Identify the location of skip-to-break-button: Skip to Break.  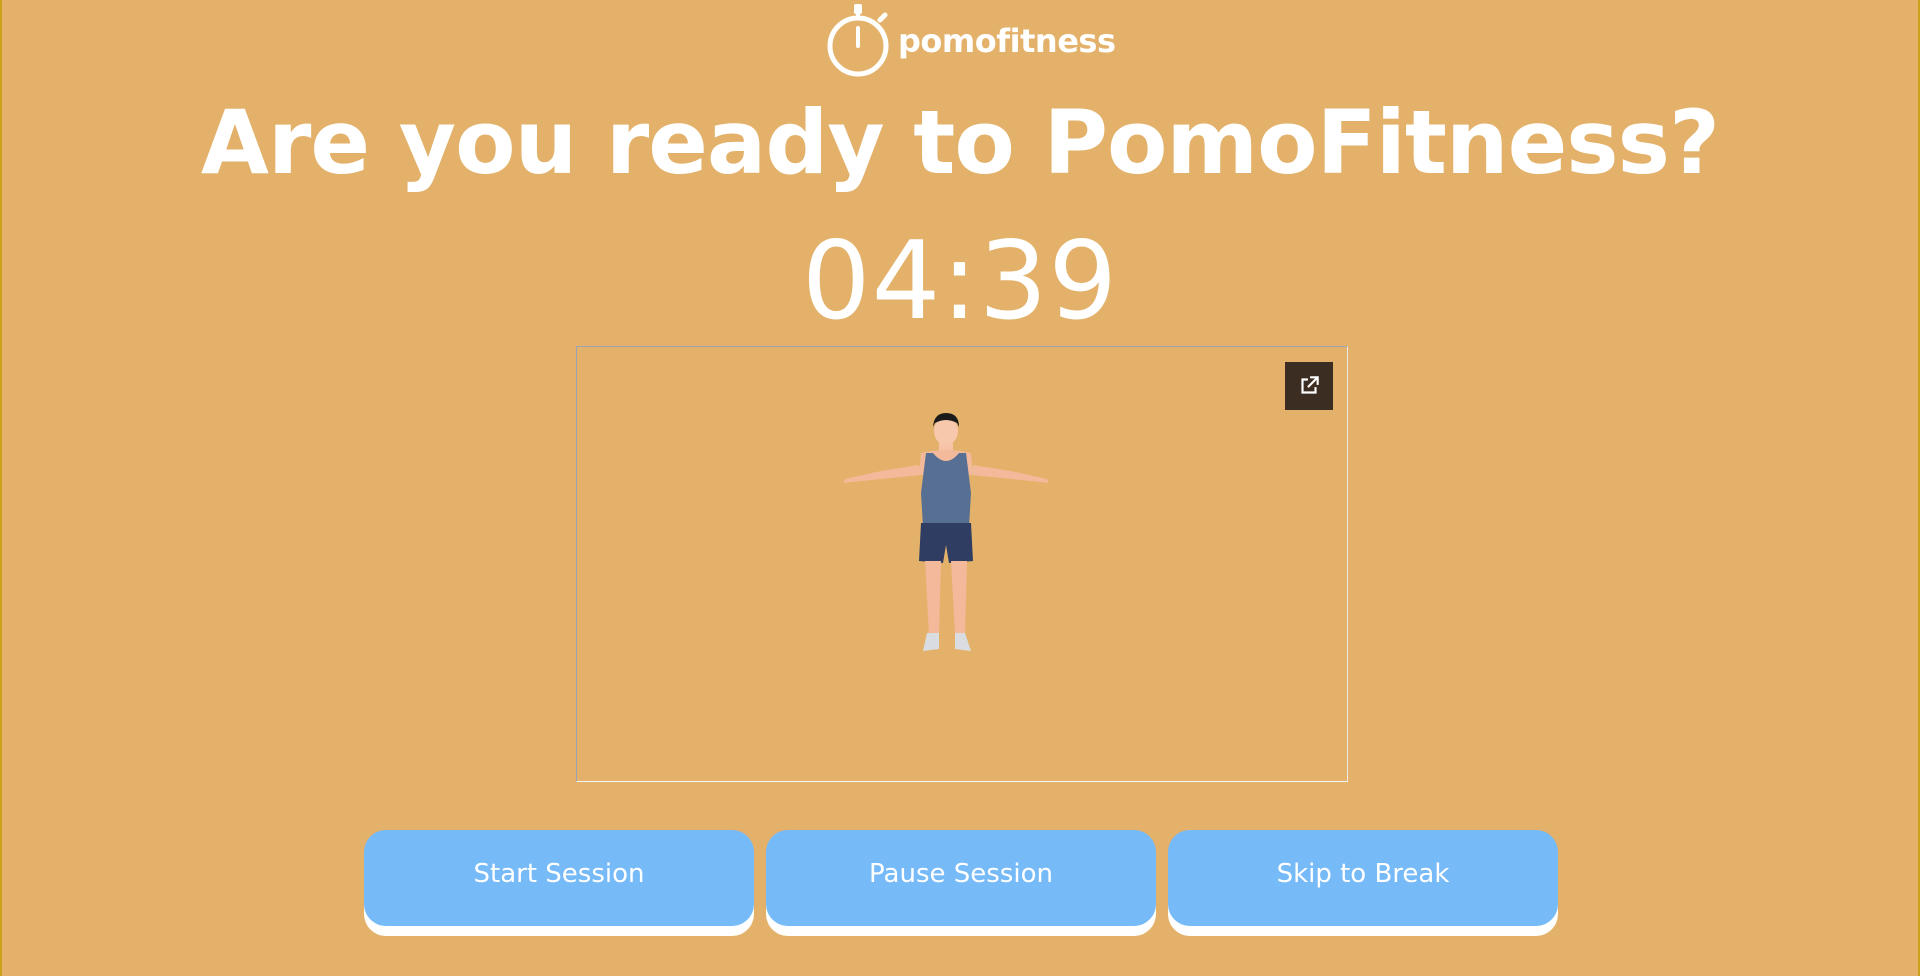
(1363, 878).